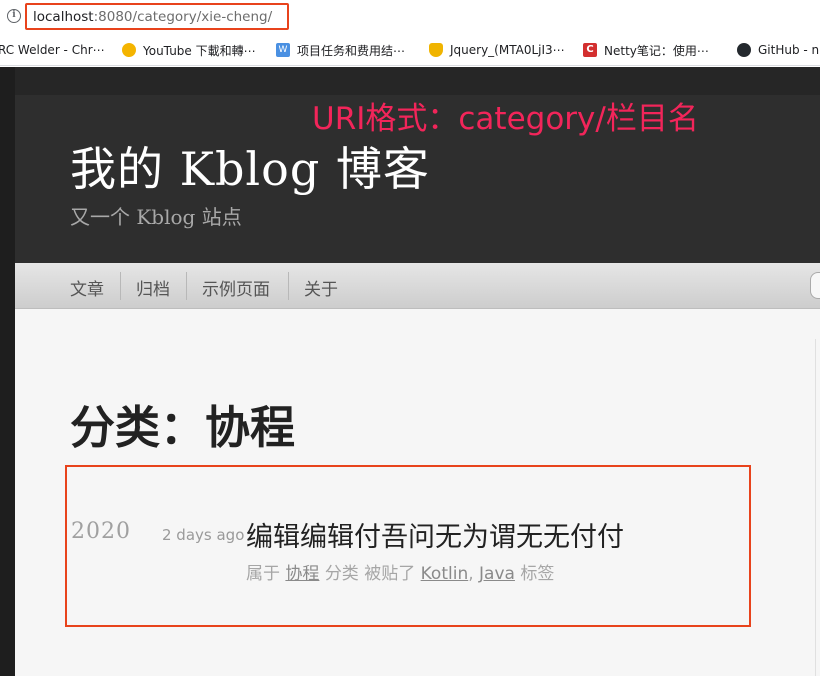 The width and height of the screenshot is (820, 676). What do you see at coordinates (63, 17) in the screenshot?
I see `url-host: localhost` at bounding box center [63, 17].